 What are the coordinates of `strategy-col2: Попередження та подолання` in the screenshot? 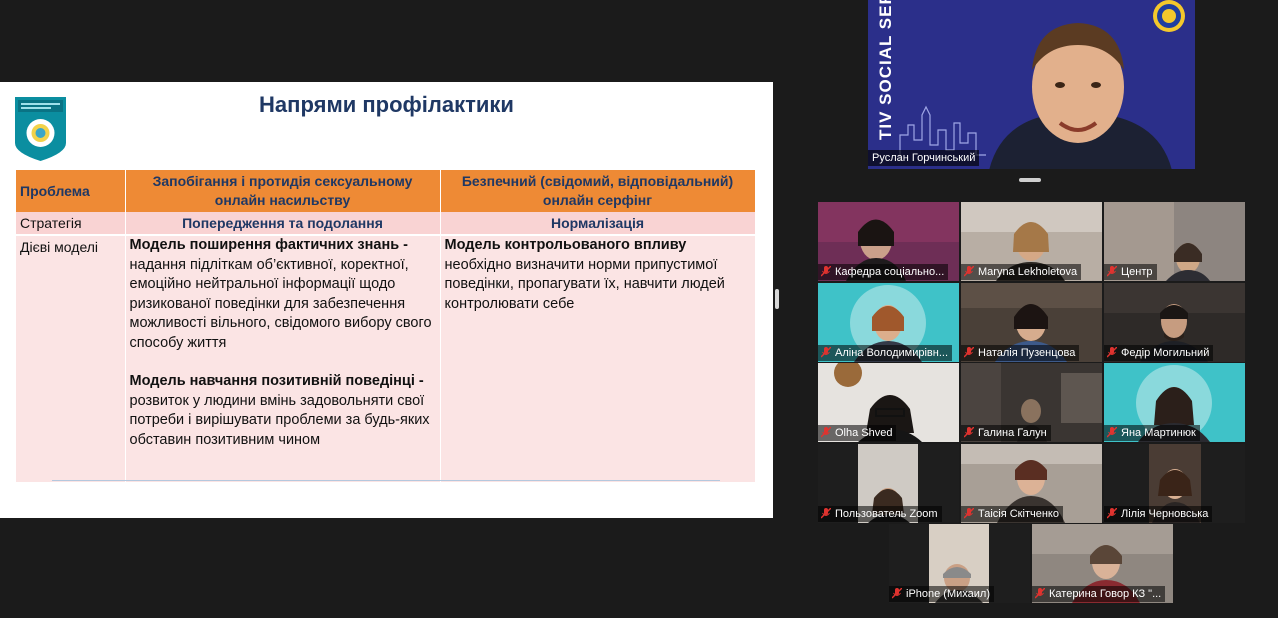 It's located at (283, 224).